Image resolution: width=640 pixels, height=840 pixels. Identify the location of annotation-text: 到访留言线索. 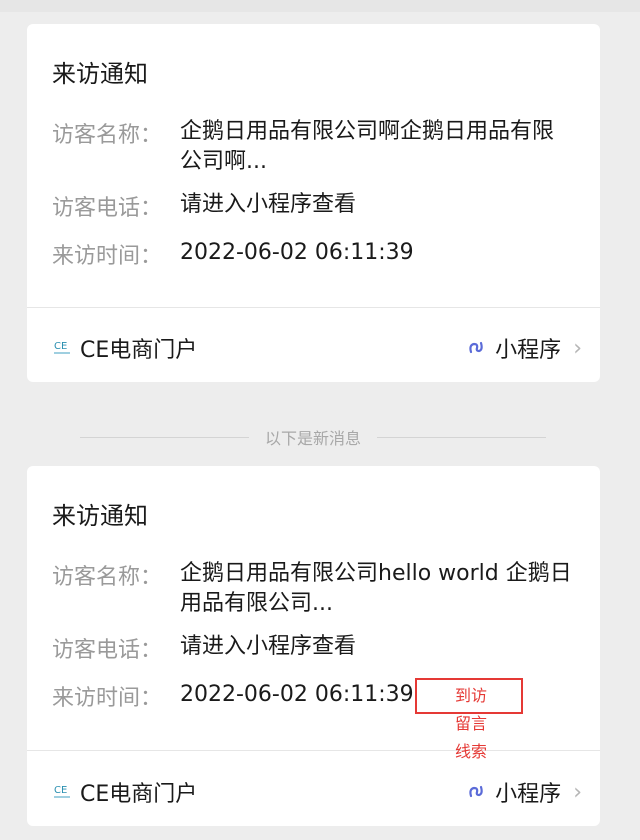
(471, 723).